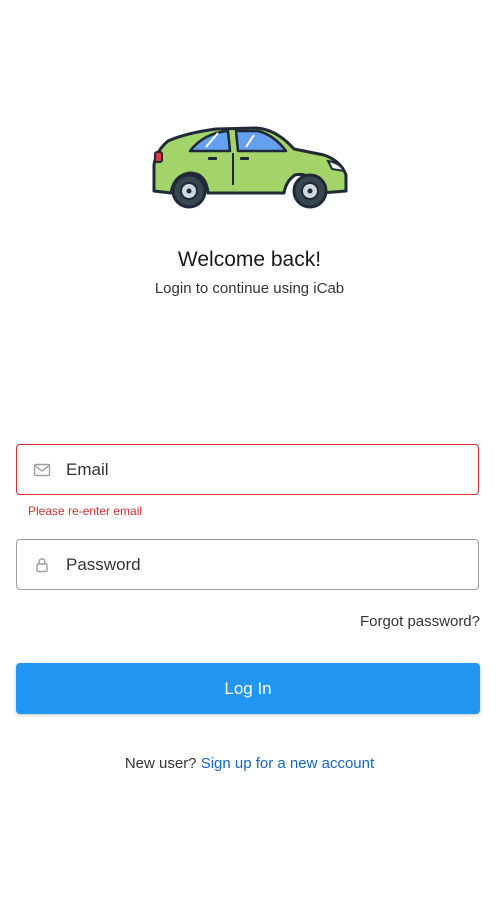  I want to click on password-field, so click(247, 564).